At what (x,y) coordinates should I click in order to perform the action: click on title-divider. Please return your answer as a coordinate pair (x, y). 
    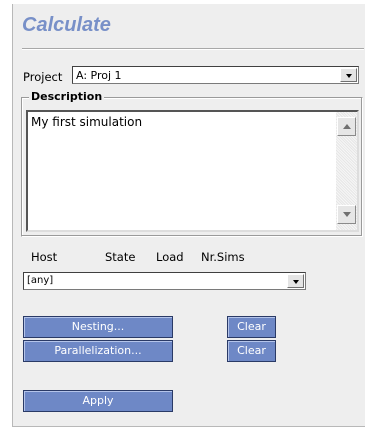
    Looking at the image, I should click on (193, 49).